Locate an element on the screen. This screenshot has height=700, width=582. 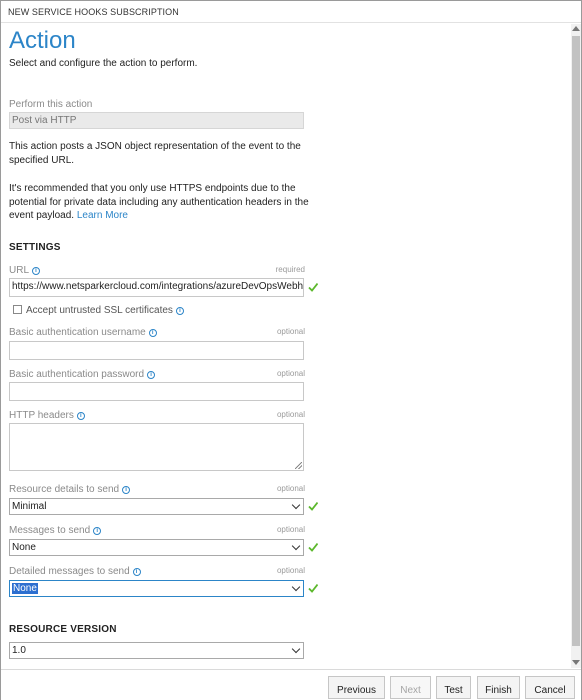
scroll-thumb is located at coordinates (576, 341).